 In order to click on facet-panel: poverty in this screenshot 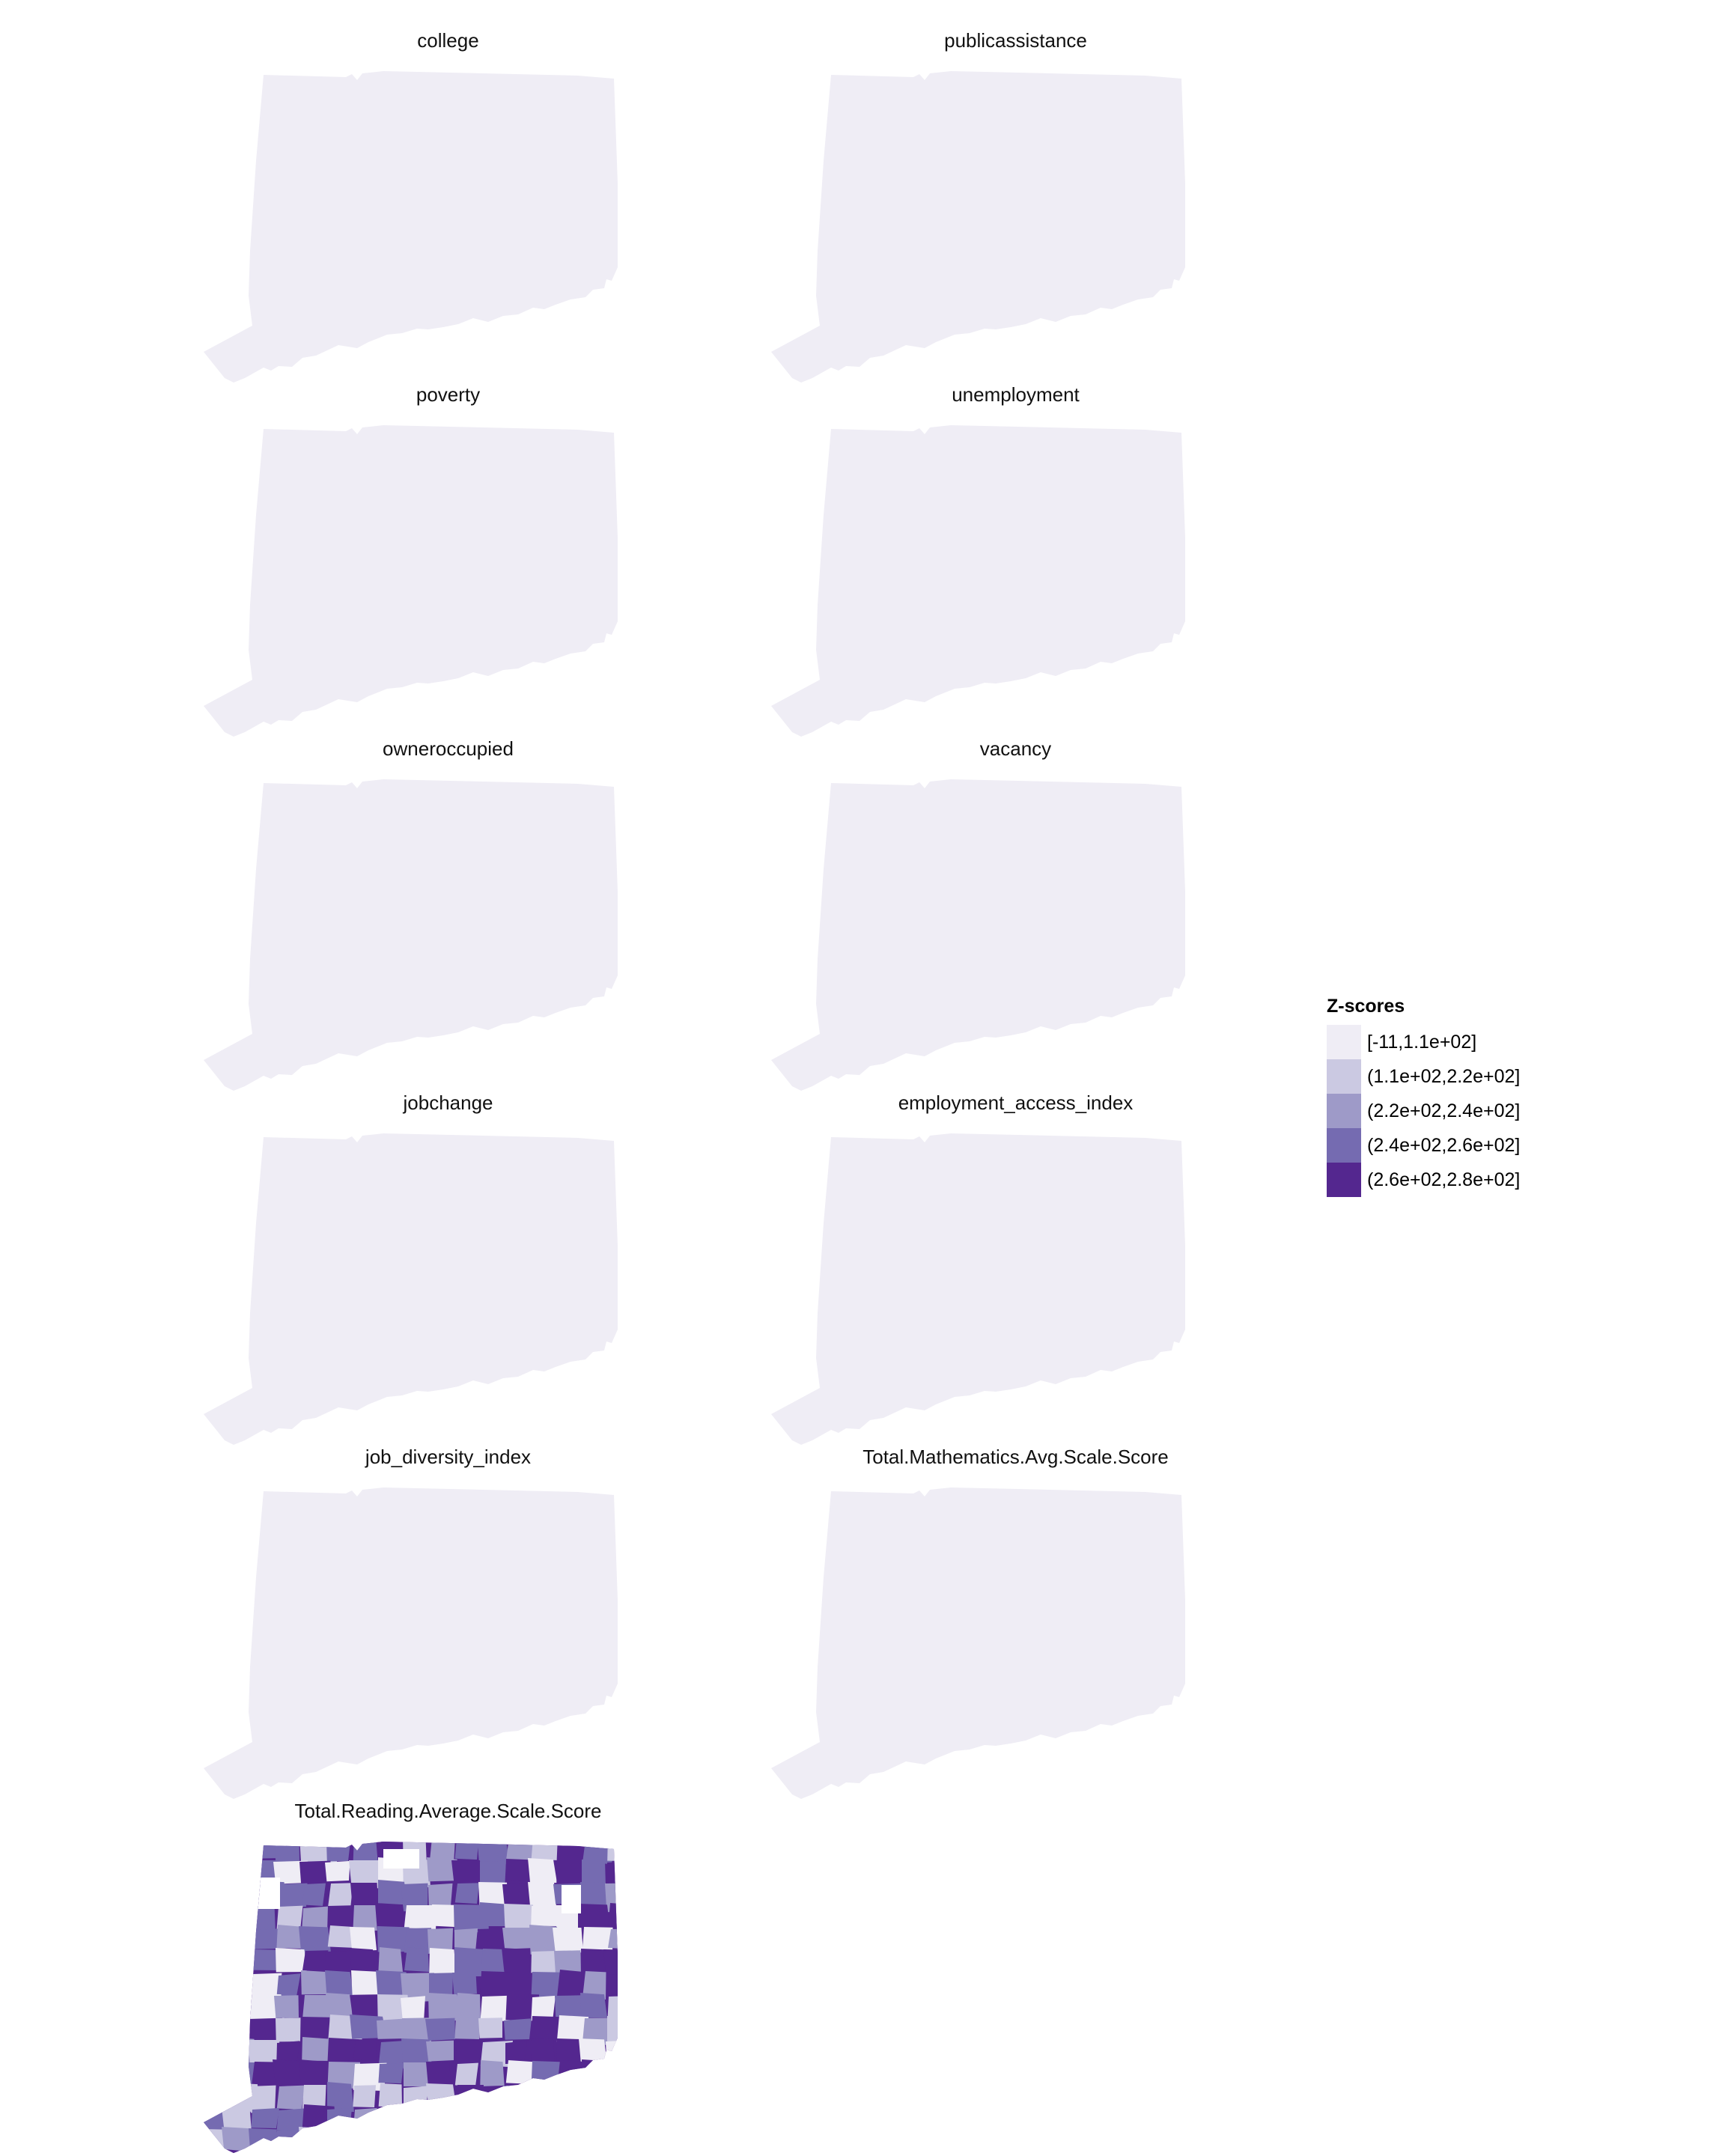, I will do `click(411, 560)`.